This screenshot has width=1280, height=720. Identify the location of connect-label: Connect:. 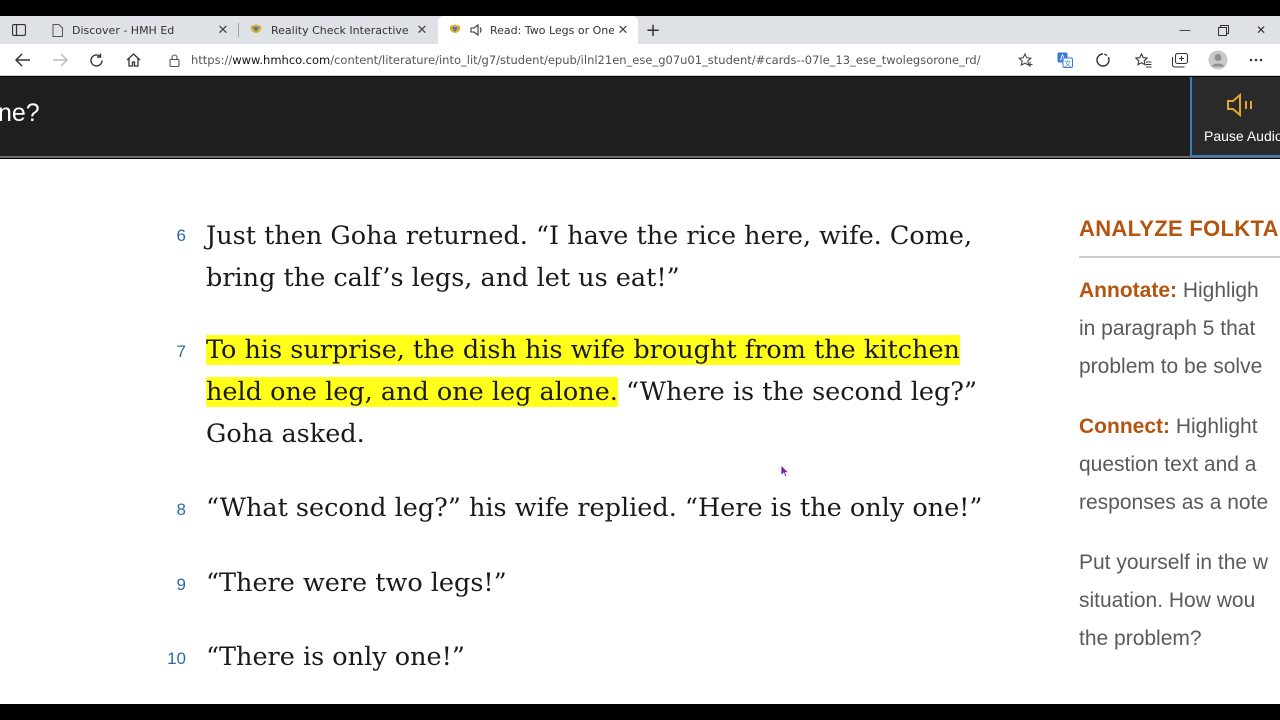
(1124, 426).